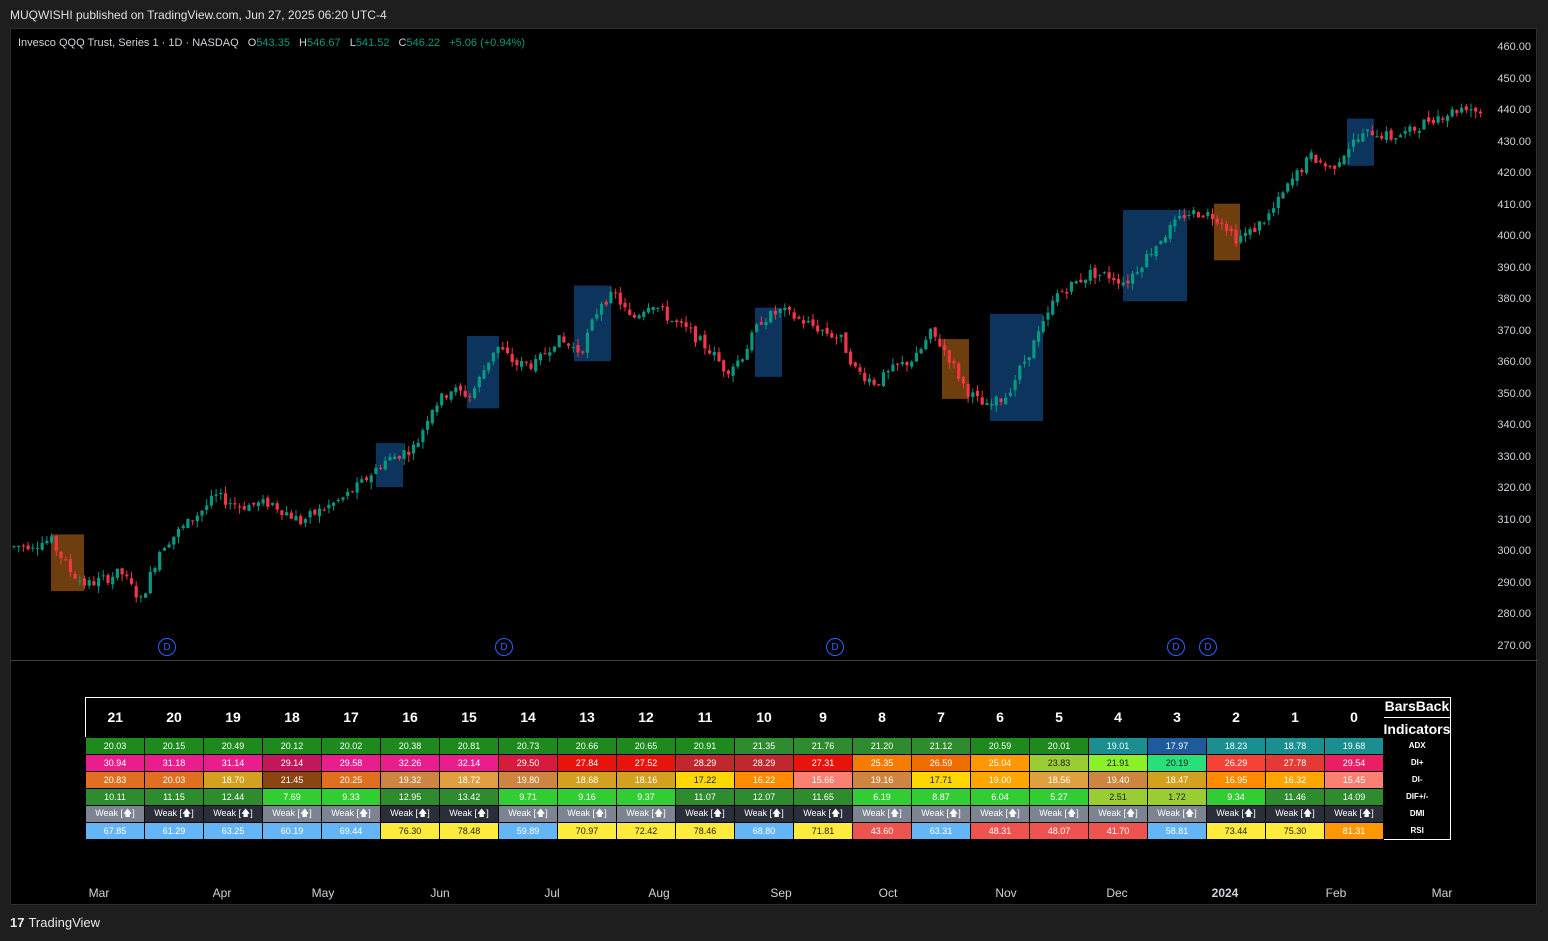 This screenshot has height=941, width=1548. What do you see at coordinates (233, 779) in the screenshot?
I see `indicator-cell: 18.70` at bounding box center [233, 779].